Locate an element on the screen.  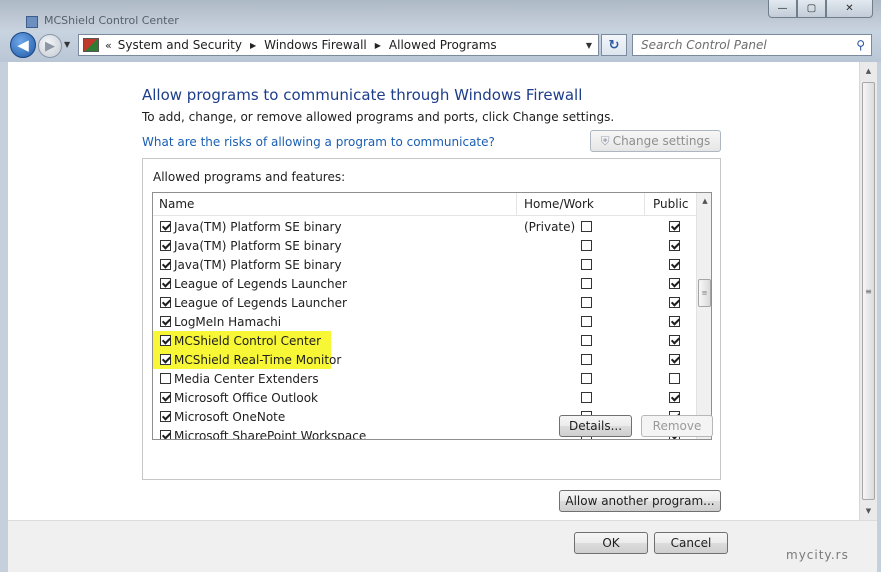
search-icon: ⚲ is located at coordinates (860, 45).